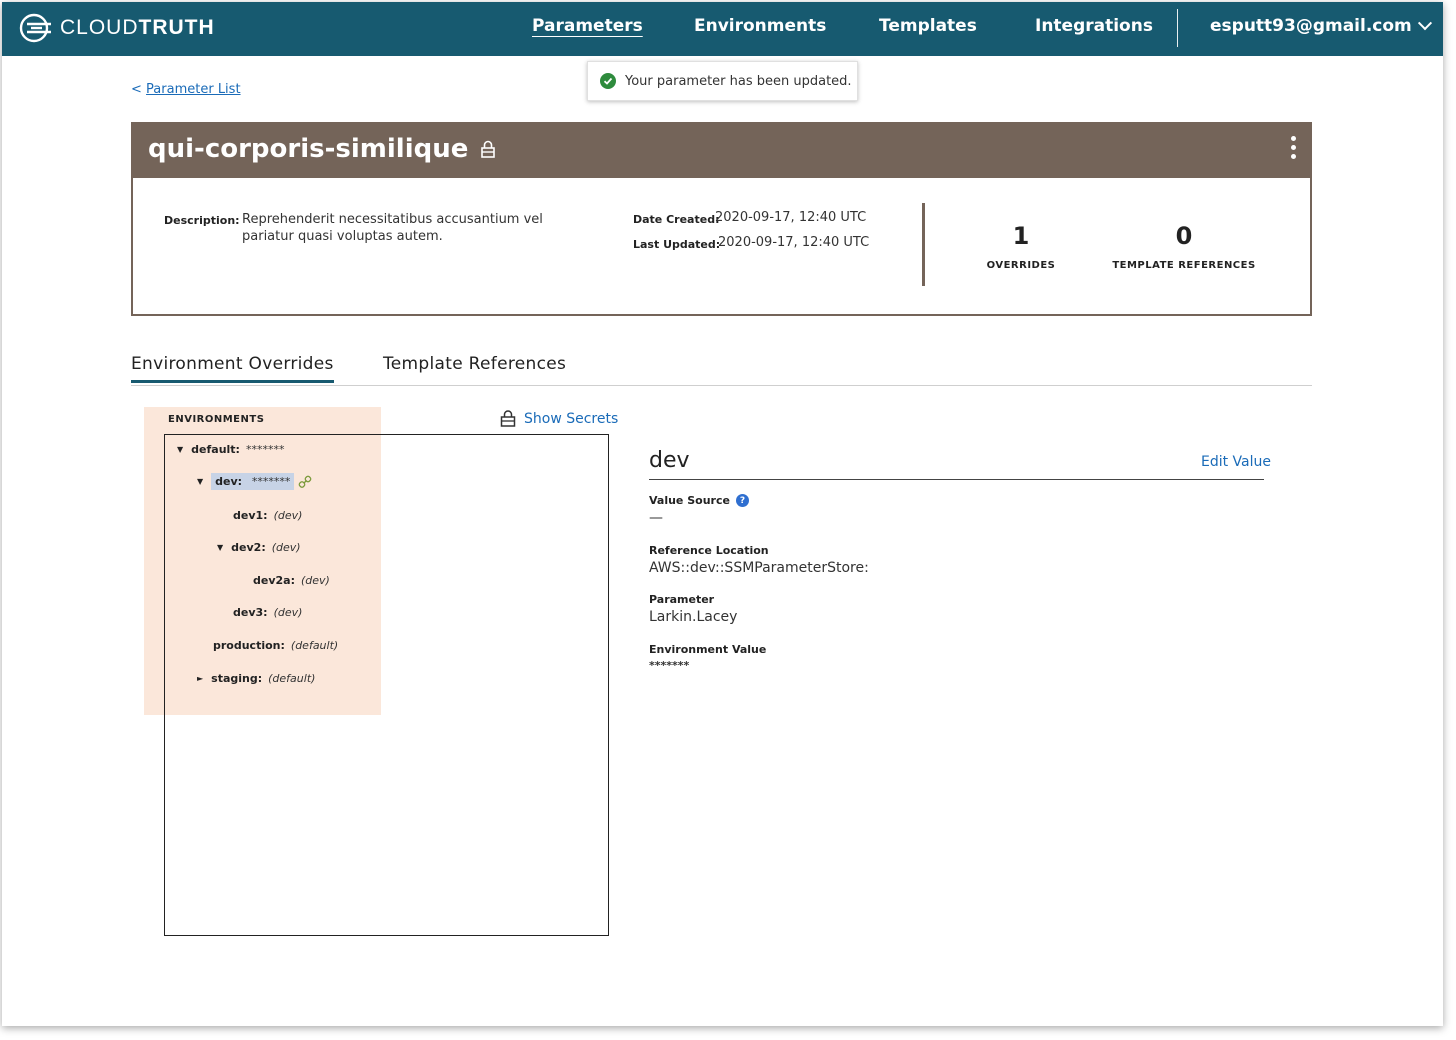  Describe the element at coordinates (608, 81) in the screenshot. I see `check-circle-icon` at that location.